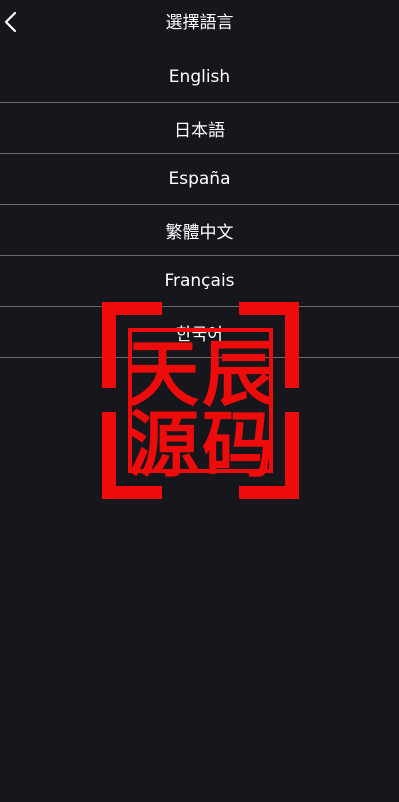  I want to click on language-label: English, so click(199, 77).